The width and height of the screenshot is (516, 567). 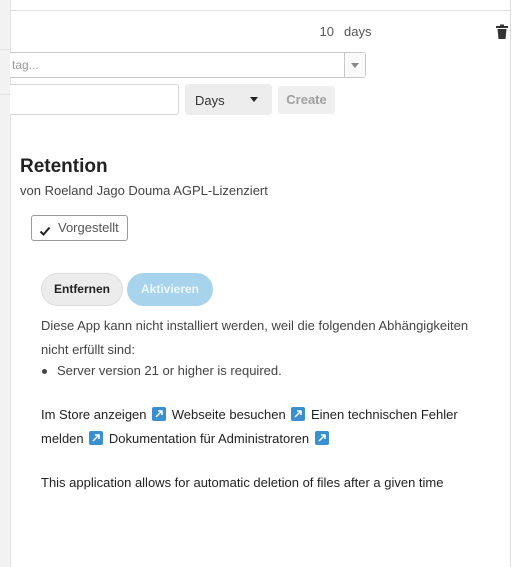 I want to click on time-unit-select: Days, so click(x=228, y=99).